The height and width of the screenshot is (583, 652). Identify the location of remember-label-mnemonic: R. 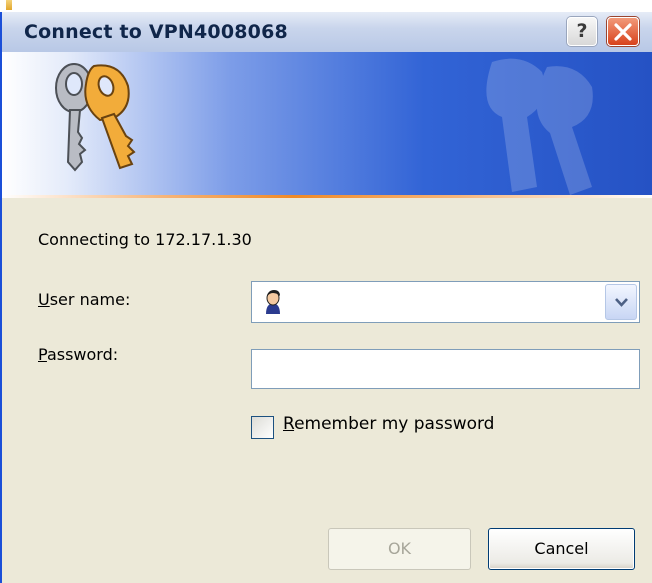
(289, 424).